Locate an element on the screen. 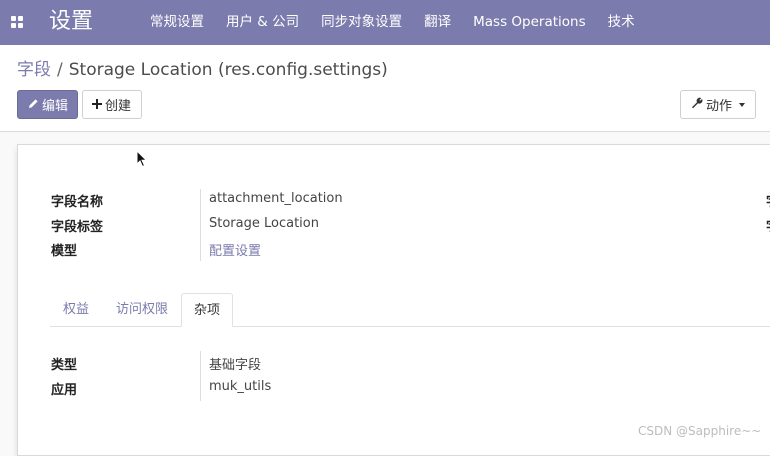  pencil-icon is located at coordinates (33, 105).